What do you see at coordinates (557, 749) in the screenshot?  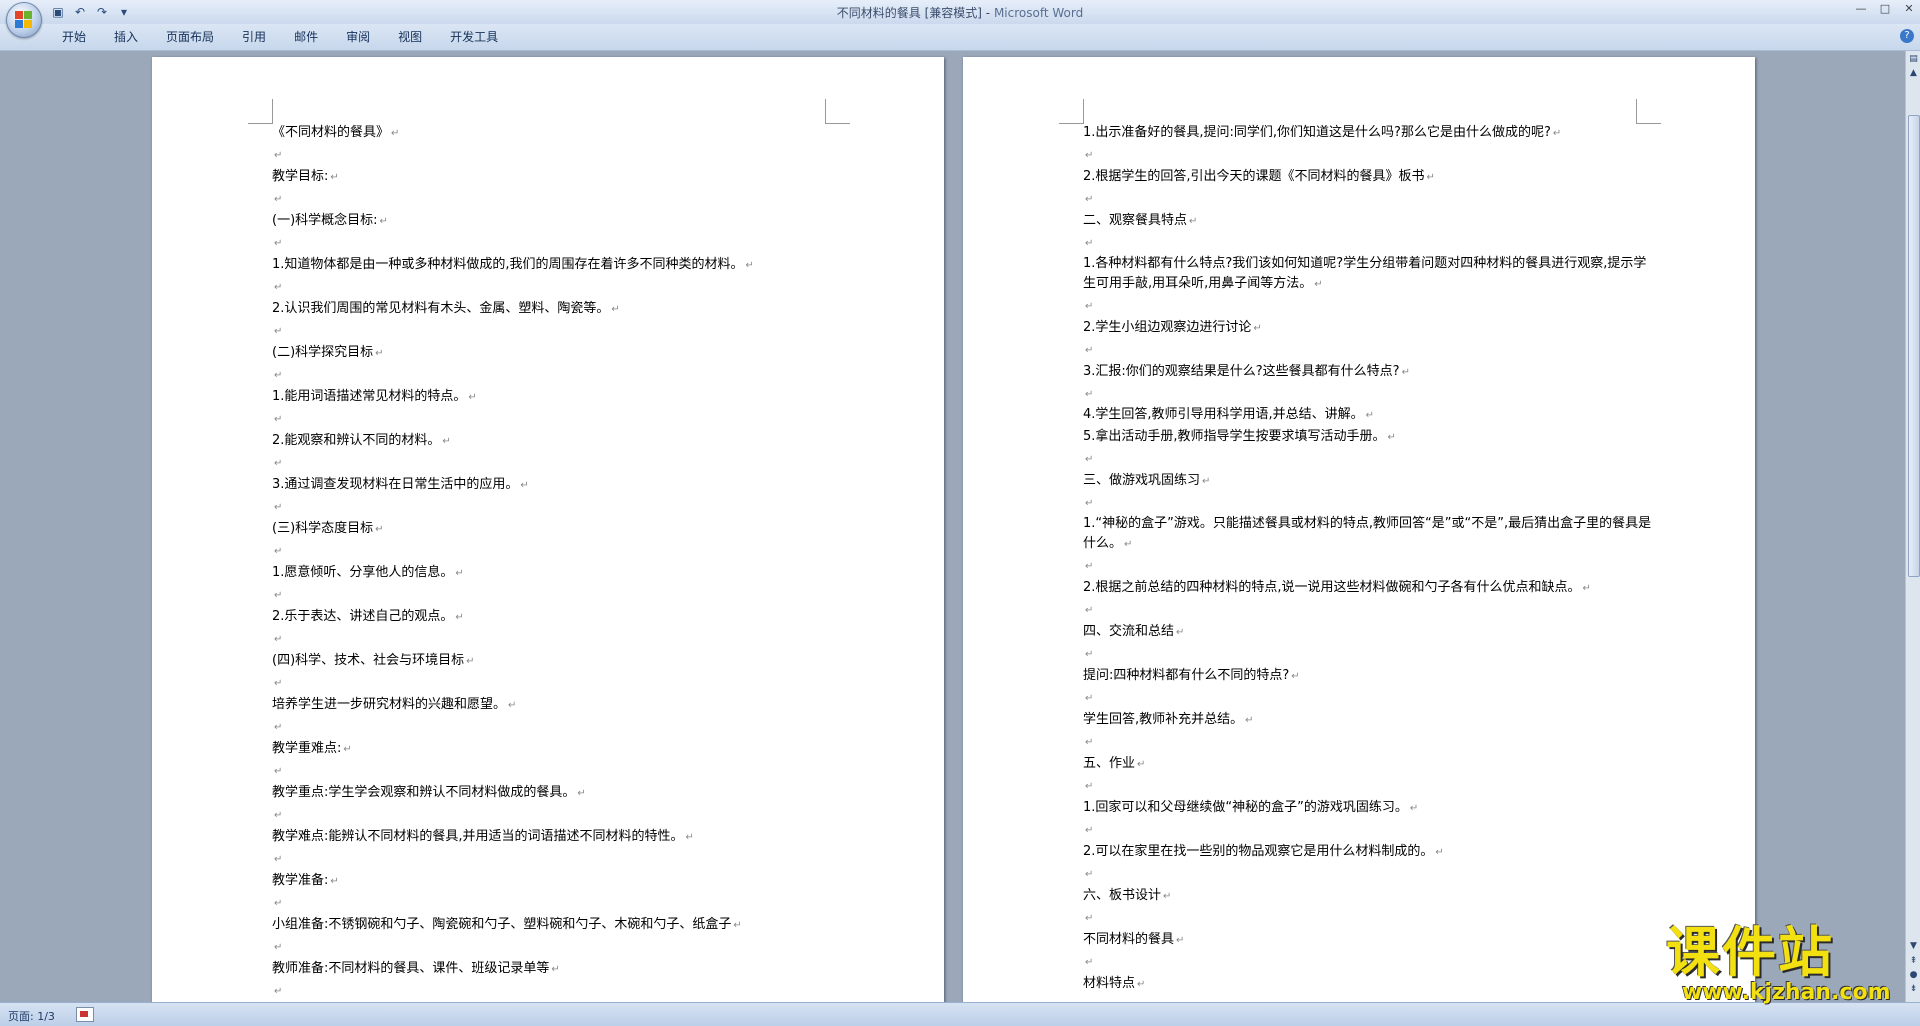 I see `paragraph: 教学重难点: ↵` at bounding box center [557, 749].